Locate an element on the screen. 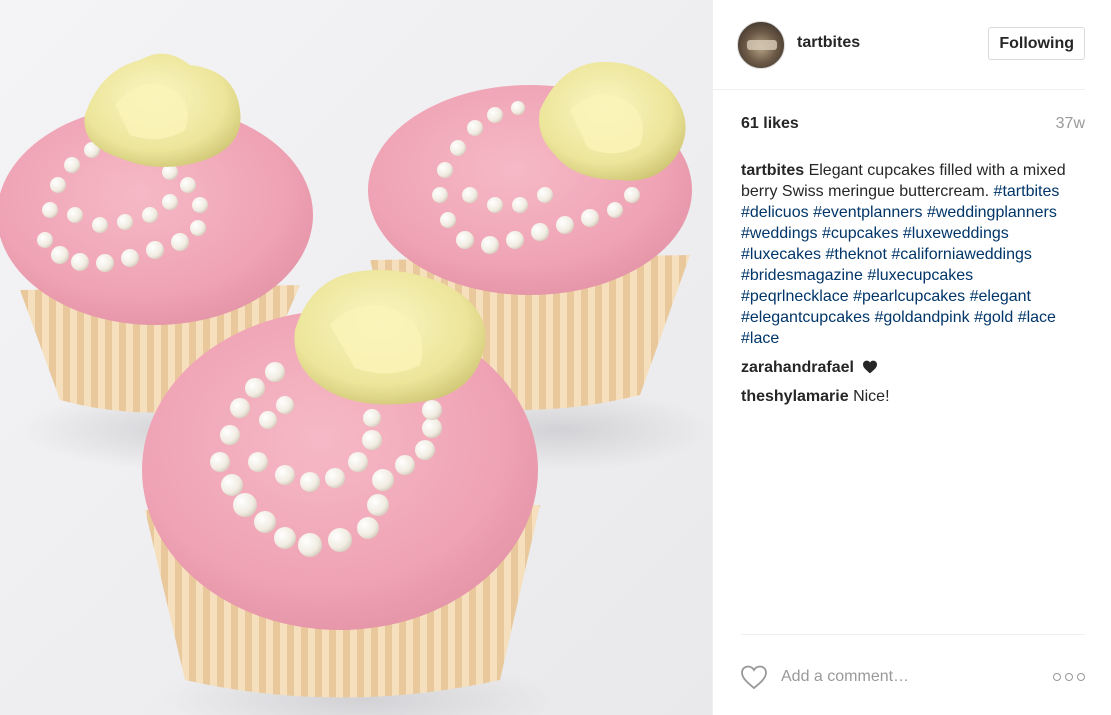 The width and height of the screenshot is (1111, 715). hashtag-link: #goldandpink is located at coordinates (921, 317).